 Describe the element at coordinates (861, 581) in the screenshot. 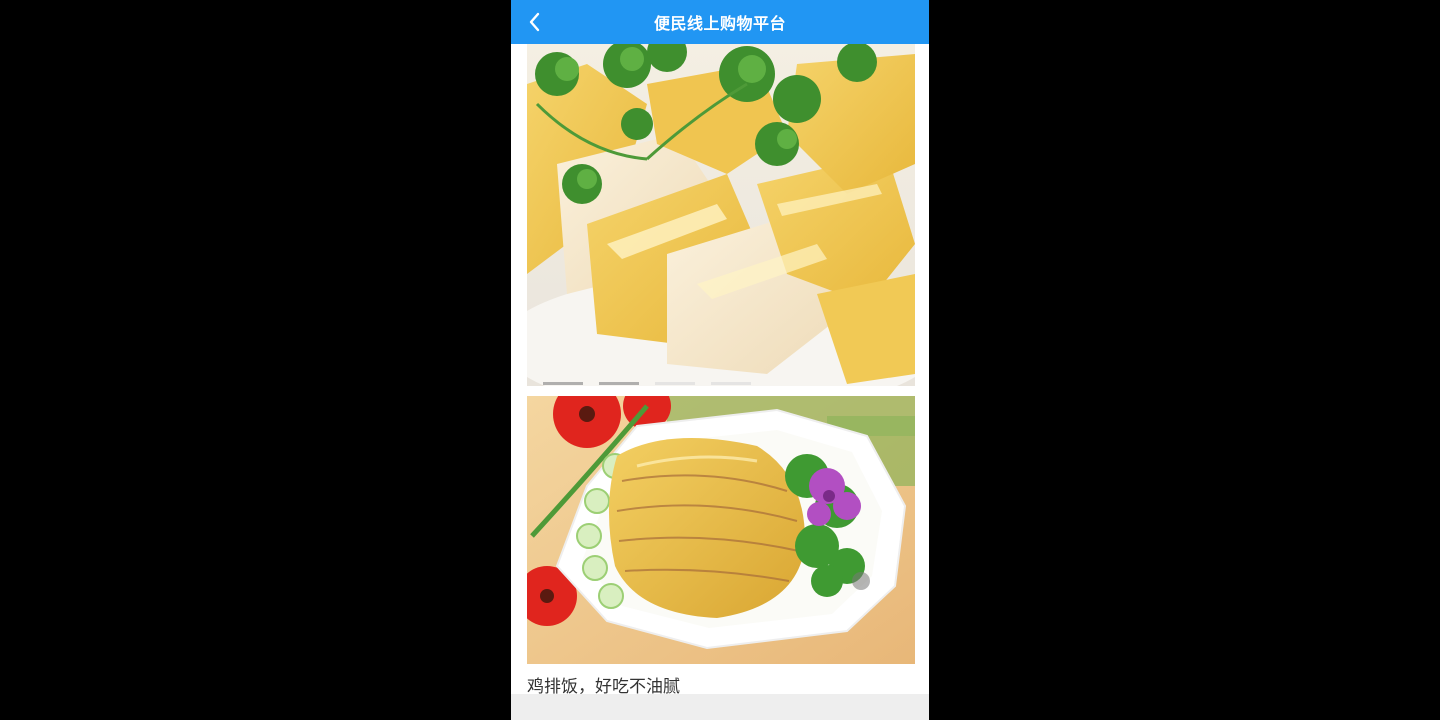

I see `carousel-dot` at that location.